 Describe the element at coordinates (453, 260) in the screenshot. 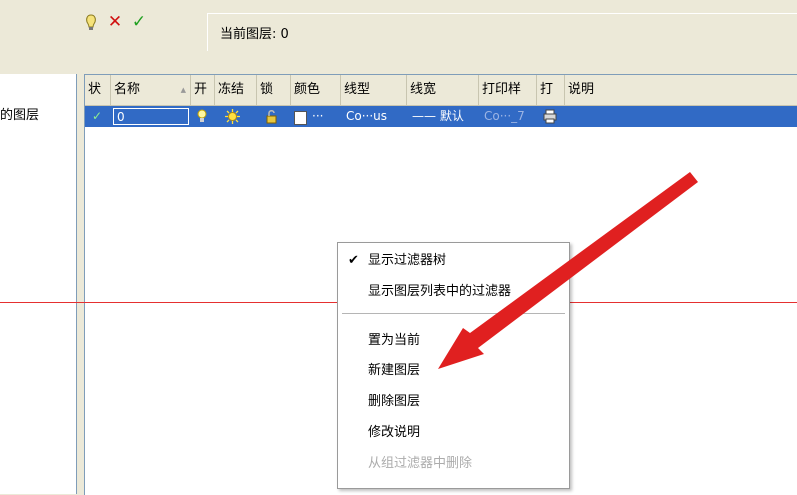

I see `menu-item-show-filter-tree: ✔ 显示过滤器树` at that location.